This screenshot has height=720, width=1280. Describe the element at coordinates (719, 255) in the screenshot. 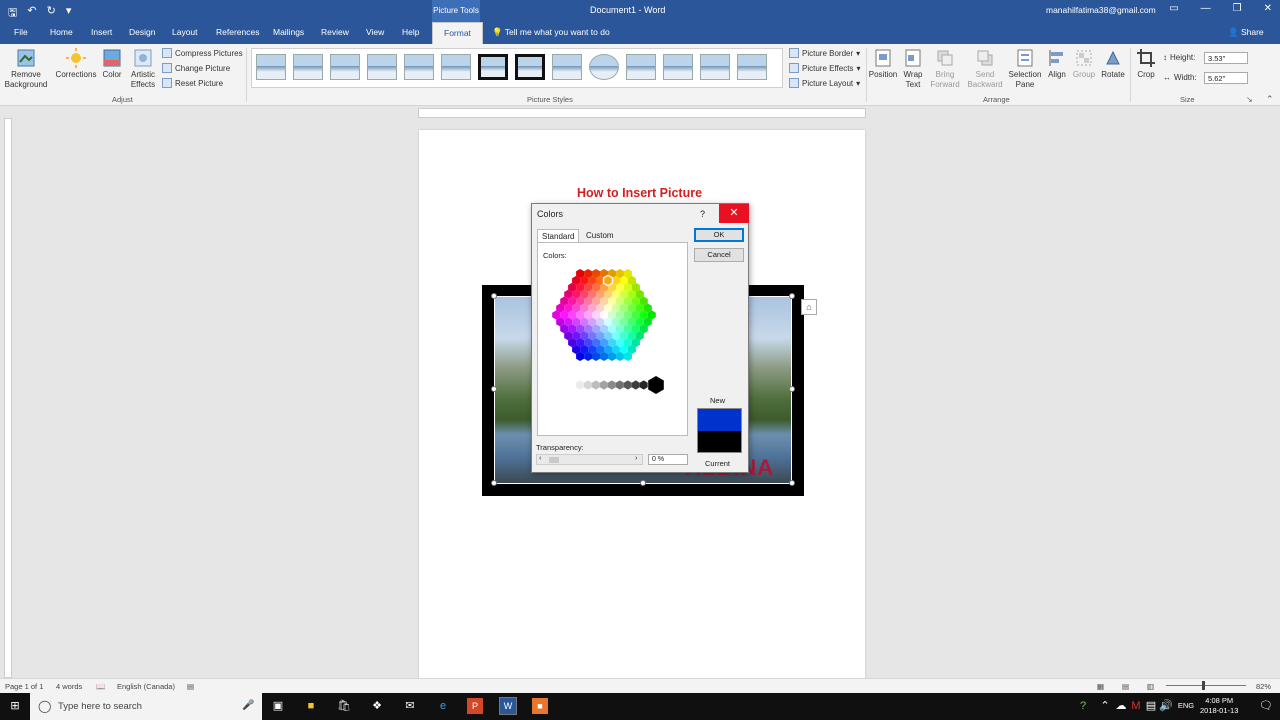

I see `cancel-button: Cancel` at that location.